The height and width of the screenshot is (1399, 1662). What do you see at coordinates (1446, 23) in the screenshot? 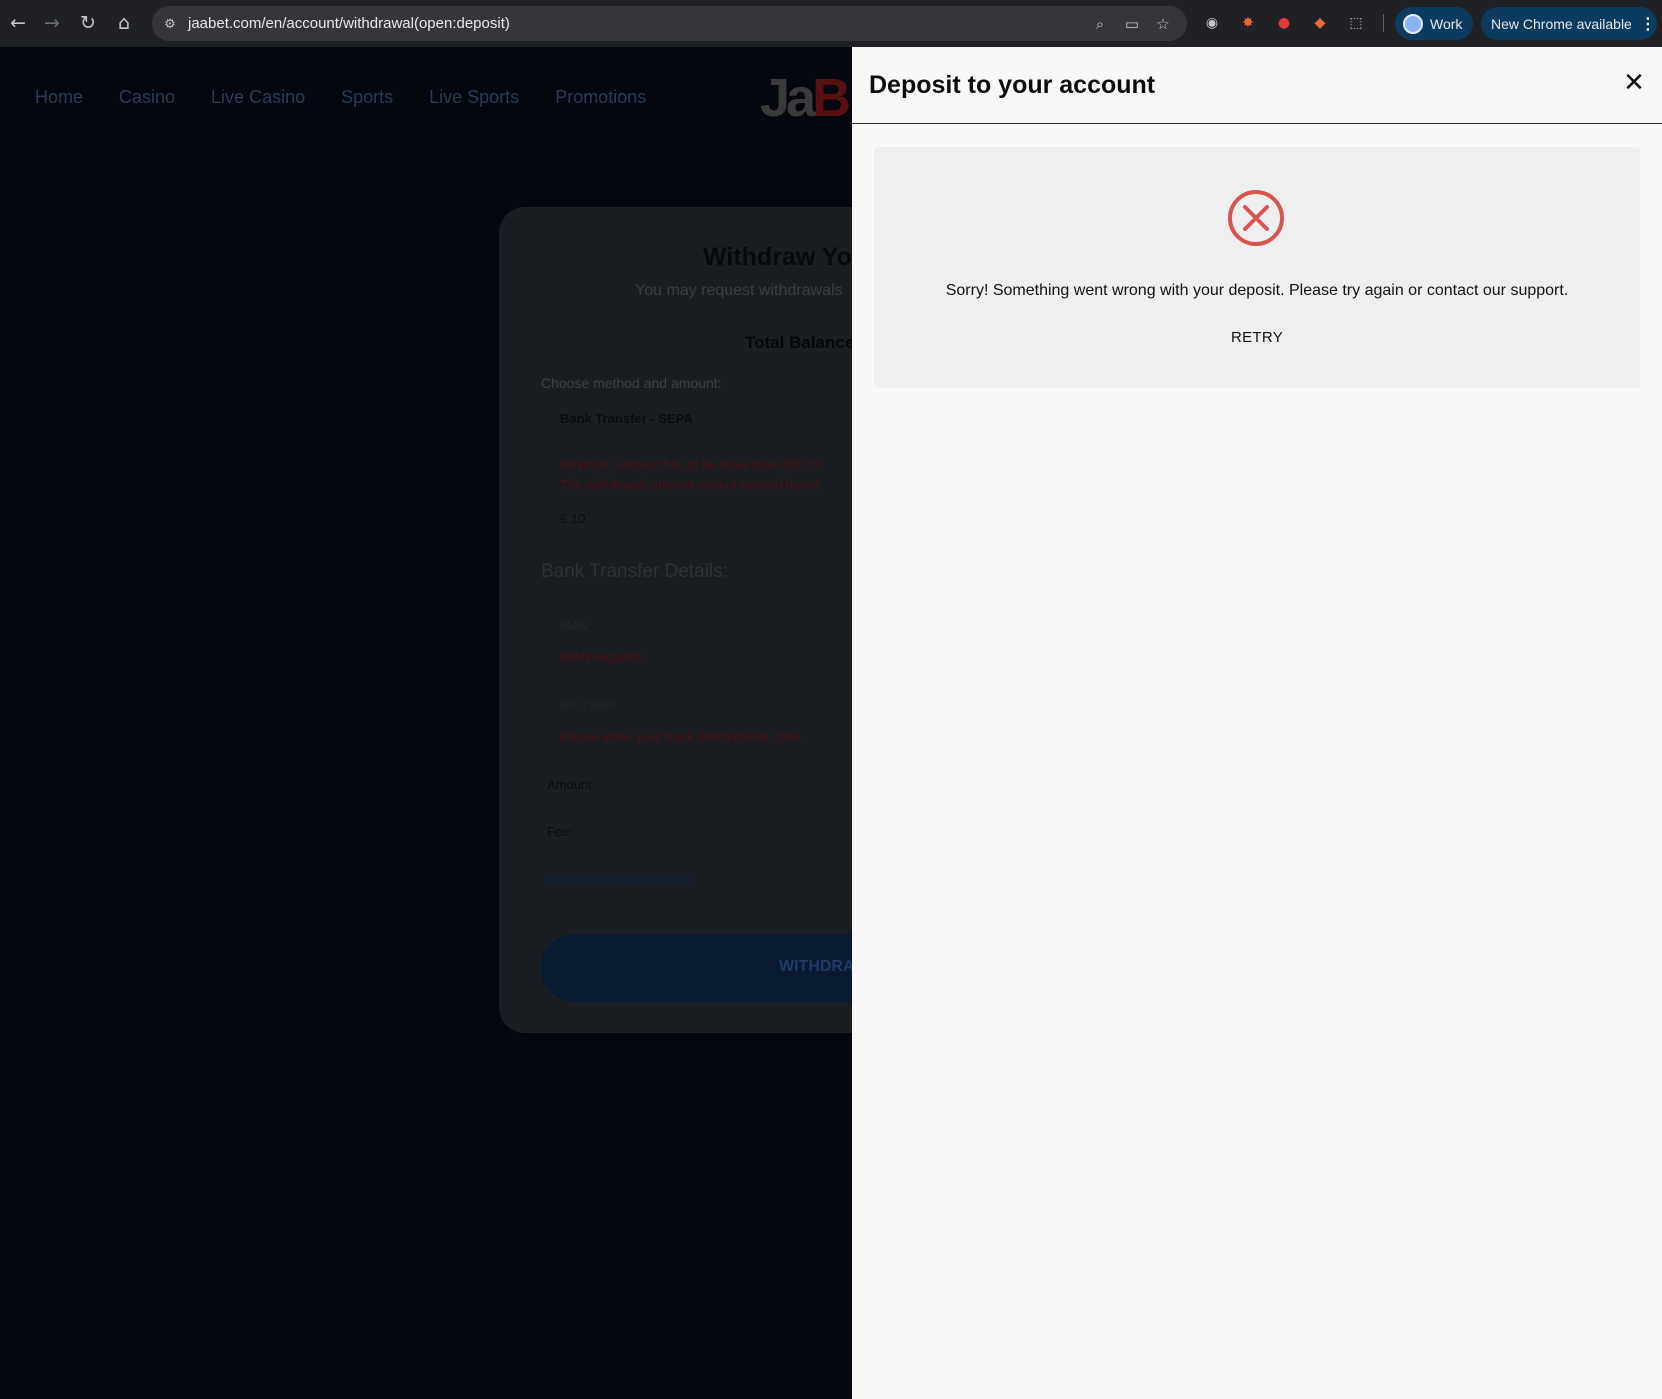
I see `profile-label: Work` at bounding box center [1446, 23].